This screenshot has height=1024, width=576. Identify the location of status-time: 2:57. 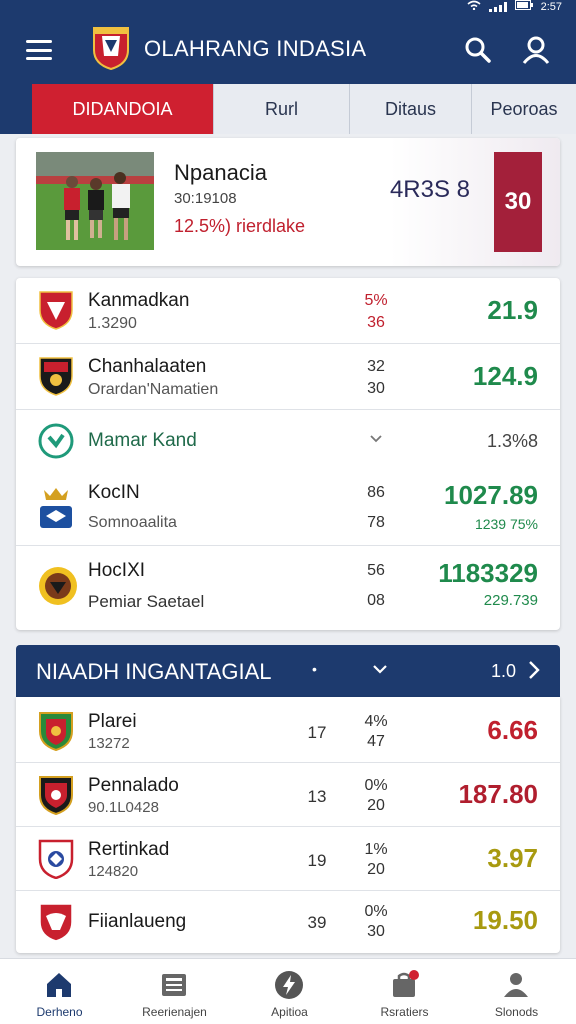
(551, 6).